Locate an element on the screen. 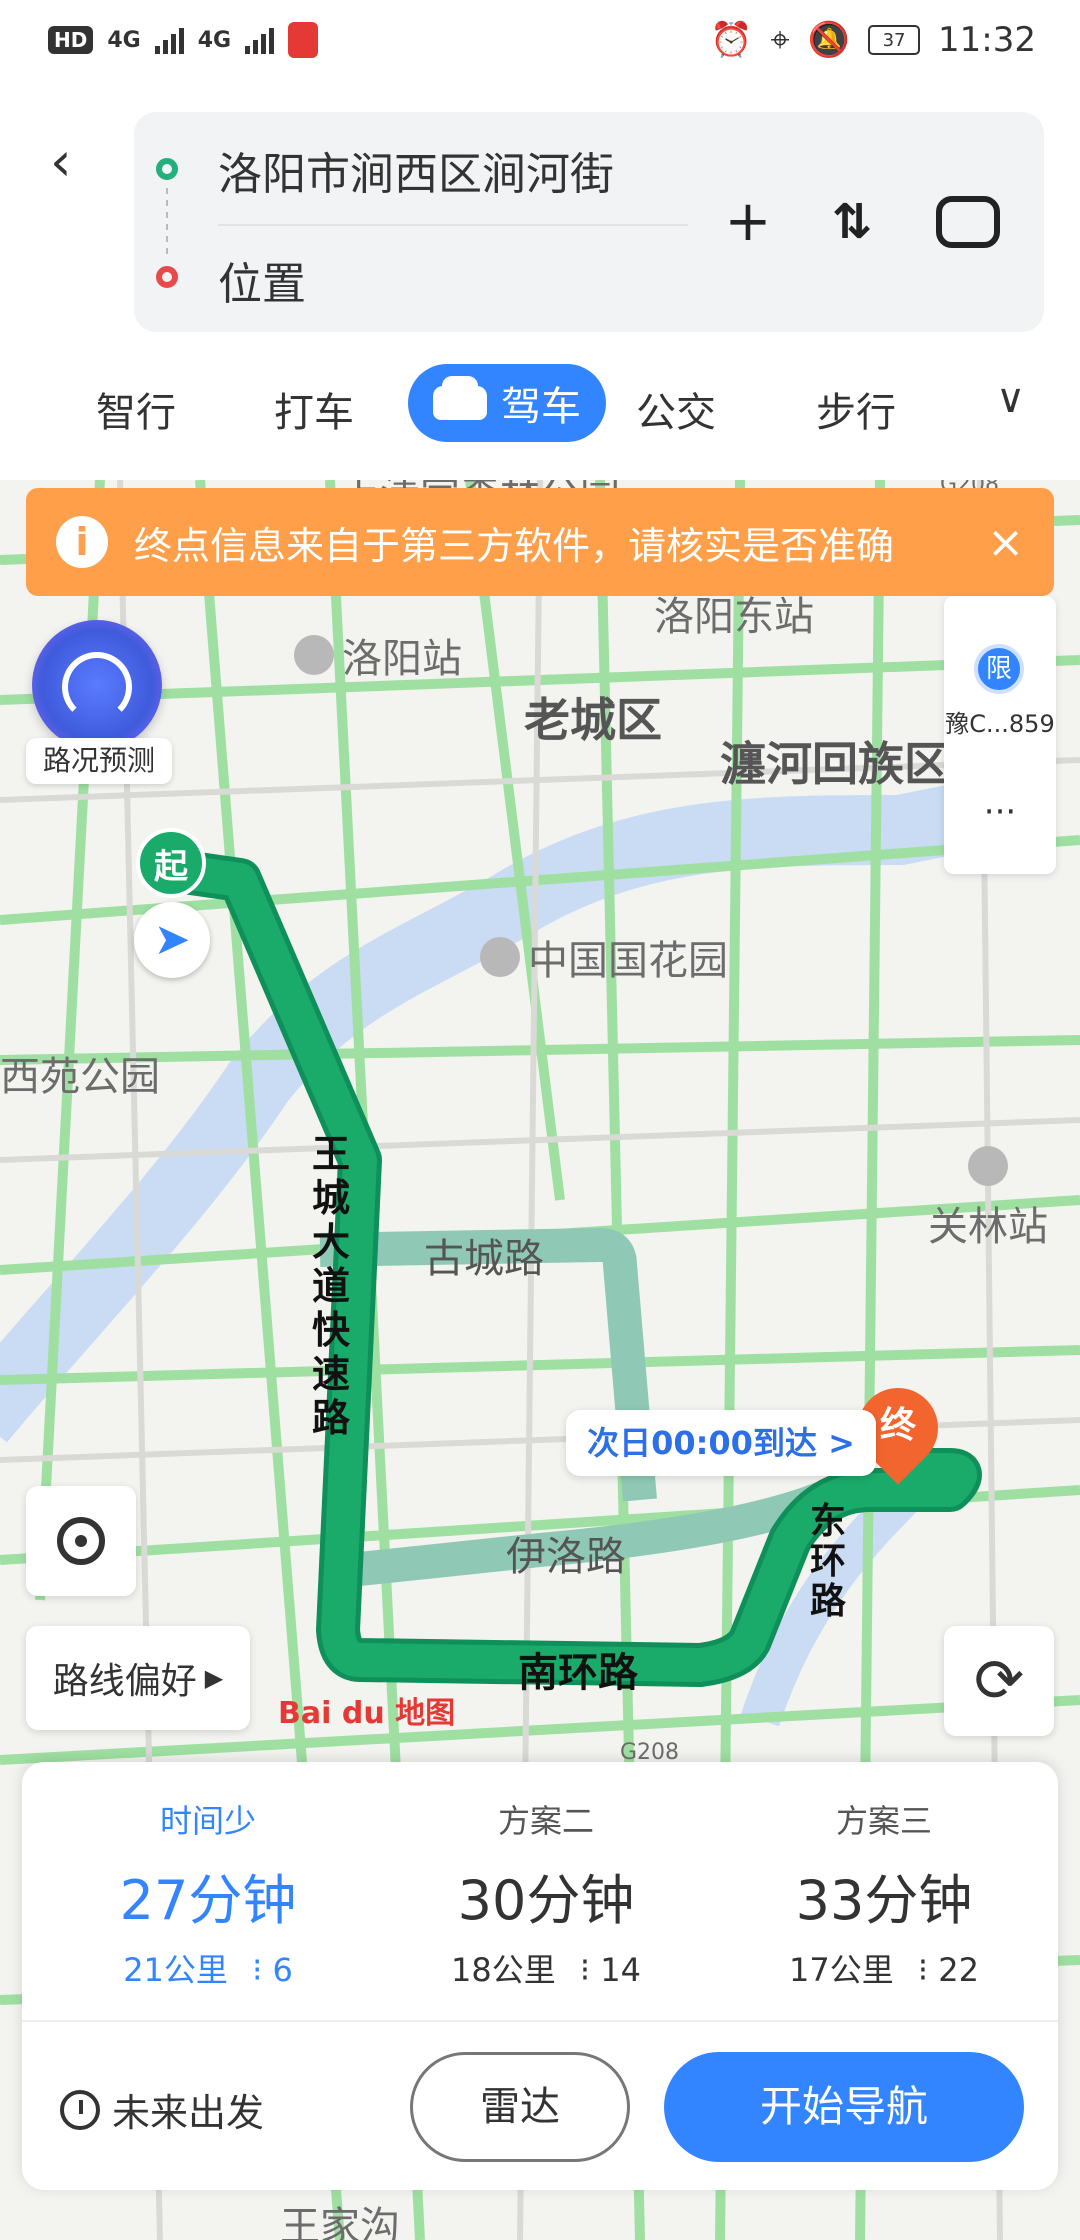 Image resolution: width=1080 pixels, height=2240 pixels. label-gucheng-road: 古城路 is located at coordinates (484, 1259).